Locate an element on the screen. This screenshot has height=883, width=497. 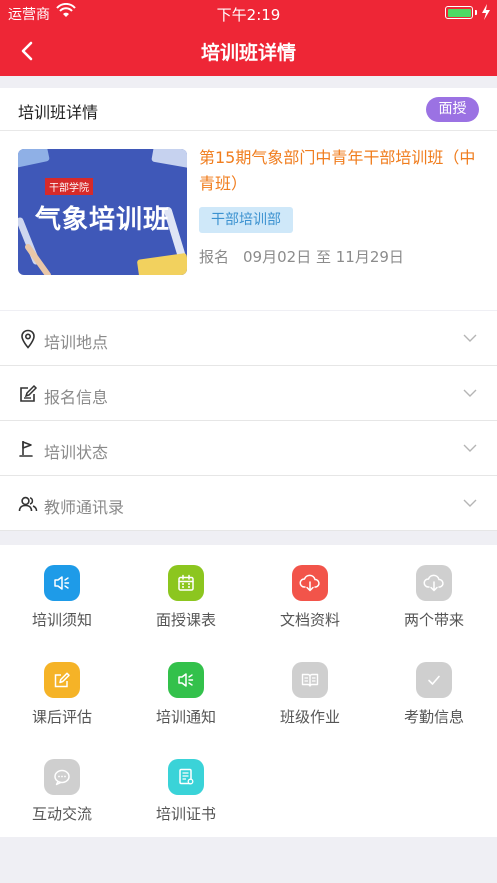
tile-label: 课后评估 is located at coordinates (61, 717).